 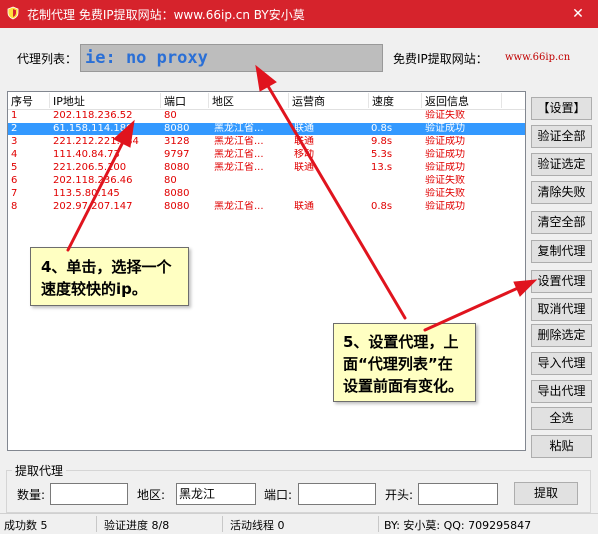 What do you see at coordinates (93, 180) in the screenshot?
I see `cell-ip: 202.118.236.46` at bounding box center [93, 180].